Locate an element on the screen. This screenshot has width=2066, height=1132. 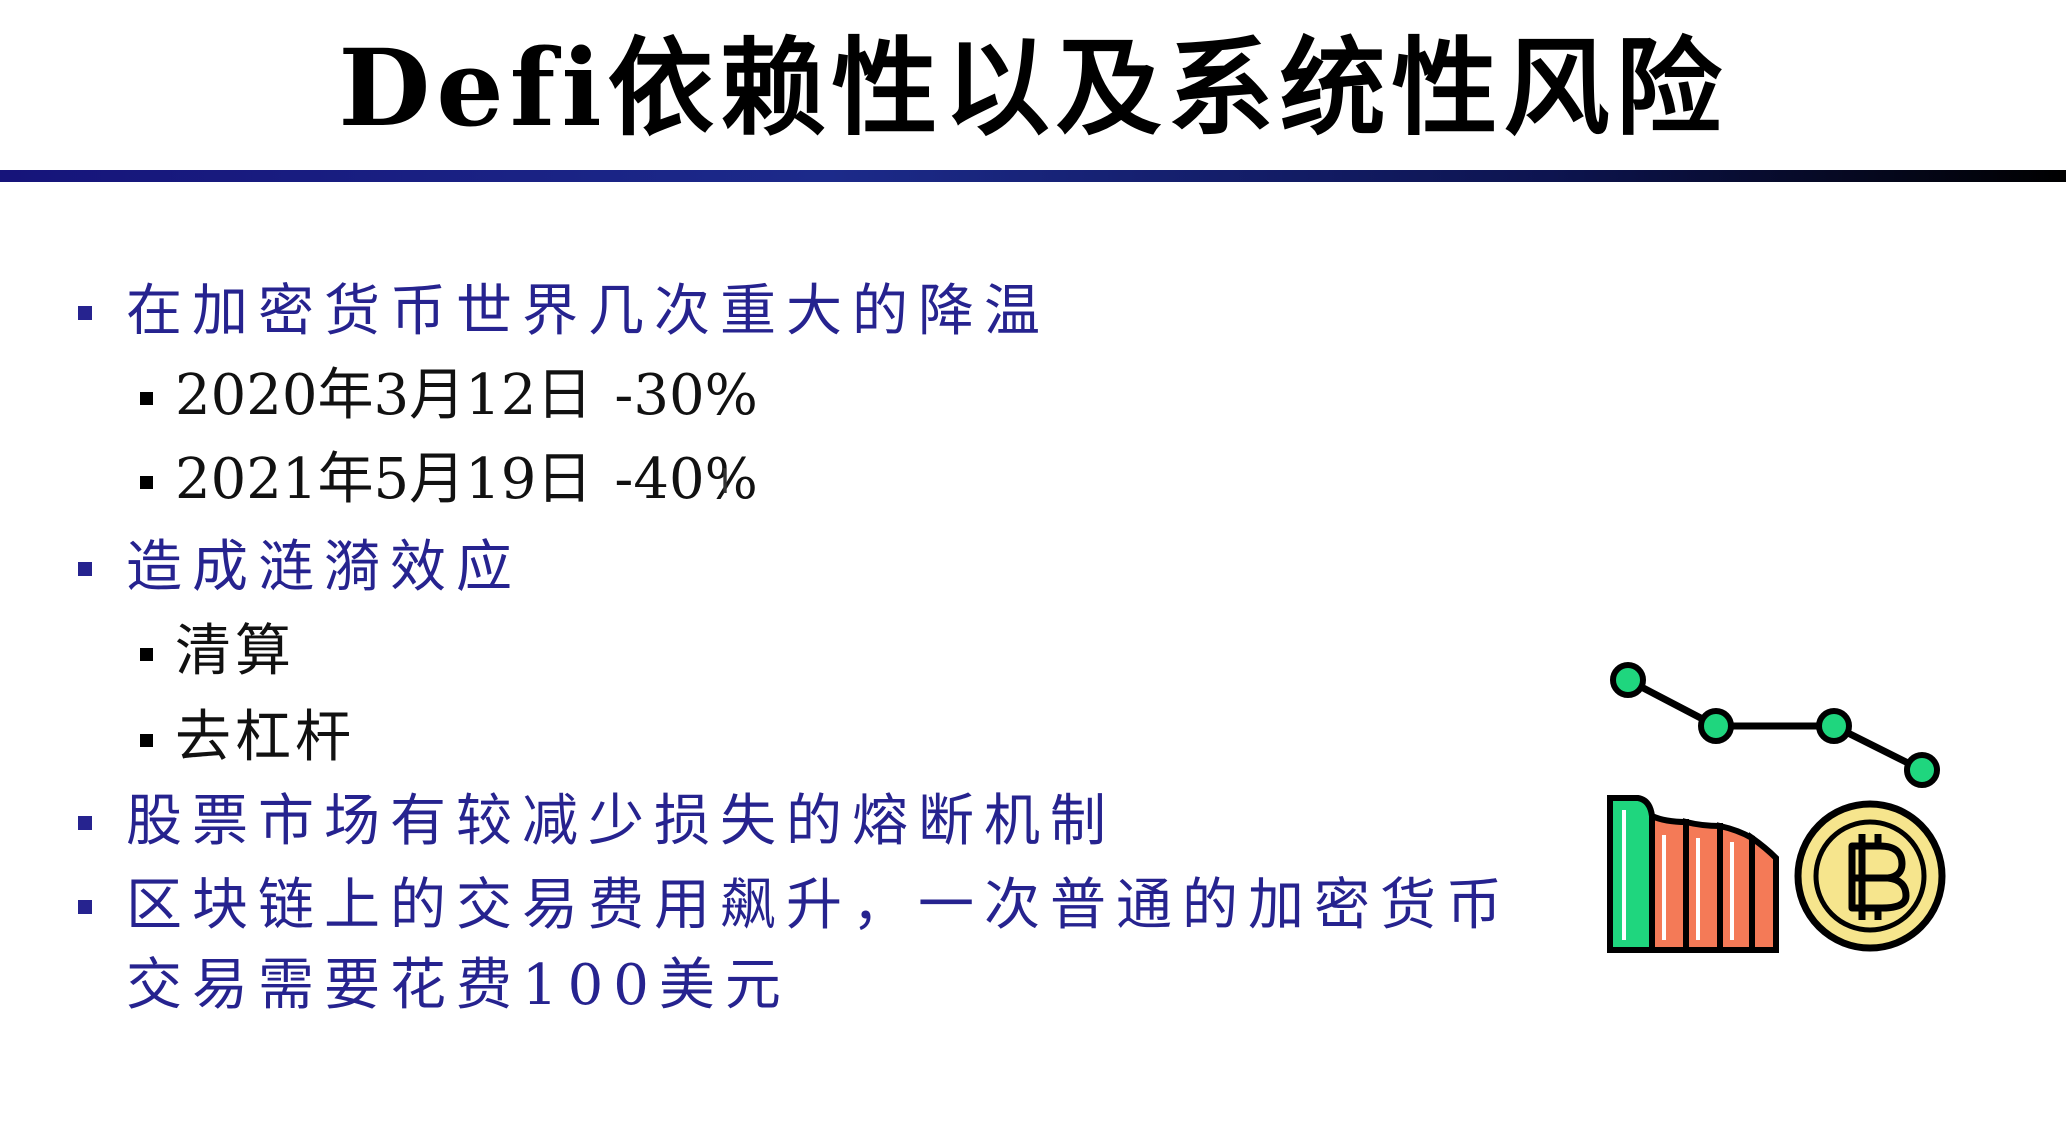
sub-bullet-text: 清算 is located at coordinates (235, 651).